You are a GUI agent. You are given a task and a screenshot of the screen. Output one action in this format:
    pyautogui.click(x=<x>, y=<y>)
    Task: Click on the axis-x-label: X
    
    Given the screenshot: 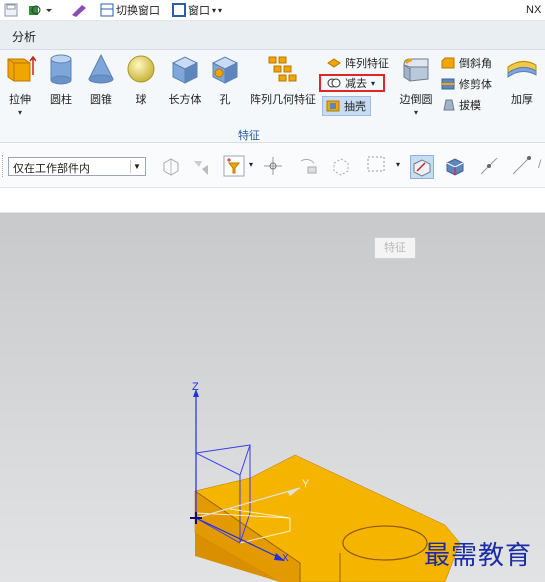 What is the action you would take?
    pyautogui.click(x=285, y=558)
    